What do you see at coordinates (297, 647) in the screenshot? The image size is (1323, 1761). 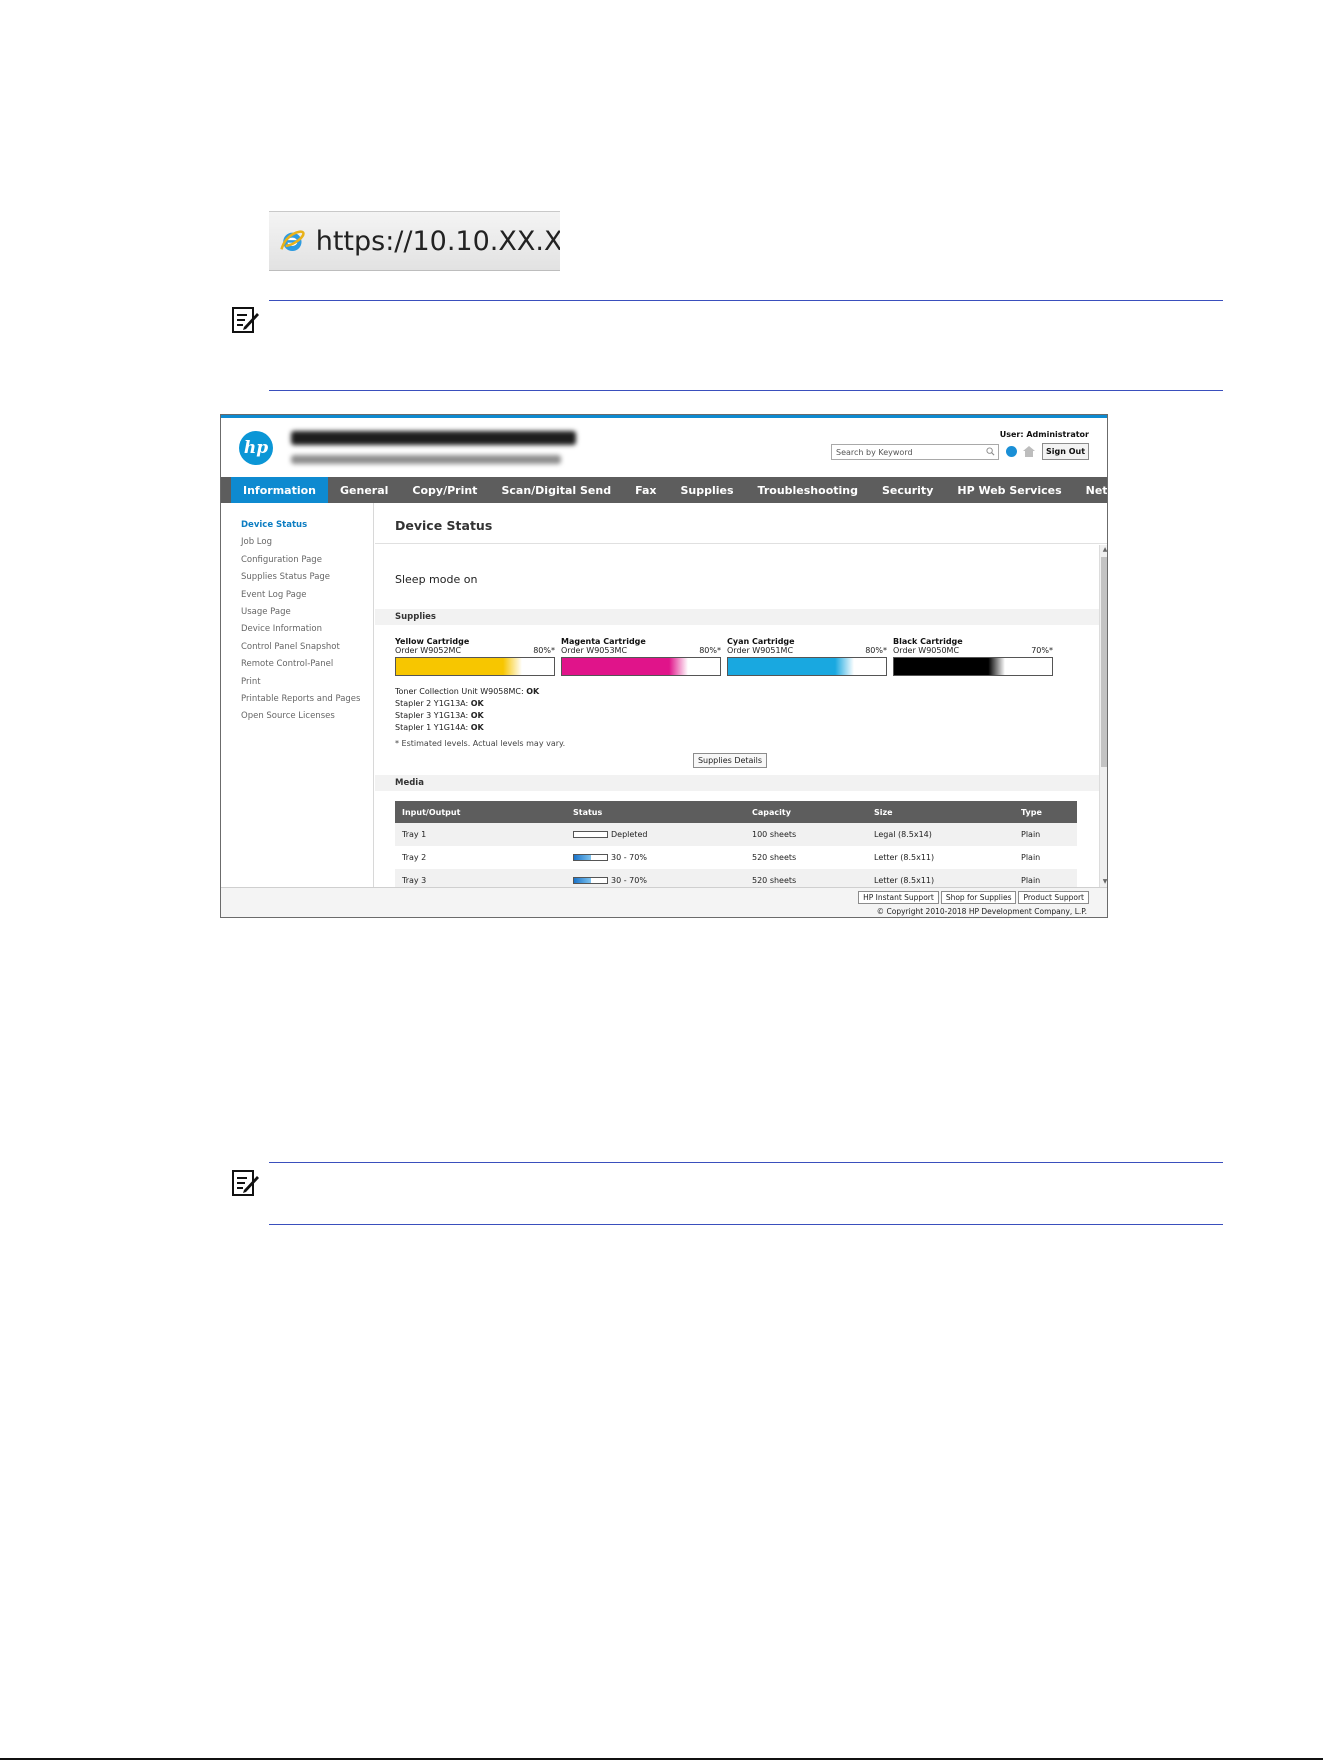 I see `sidebar-item-control-panel-snapshot: Control Panel Snapshot` at bounding box center [297, 647].